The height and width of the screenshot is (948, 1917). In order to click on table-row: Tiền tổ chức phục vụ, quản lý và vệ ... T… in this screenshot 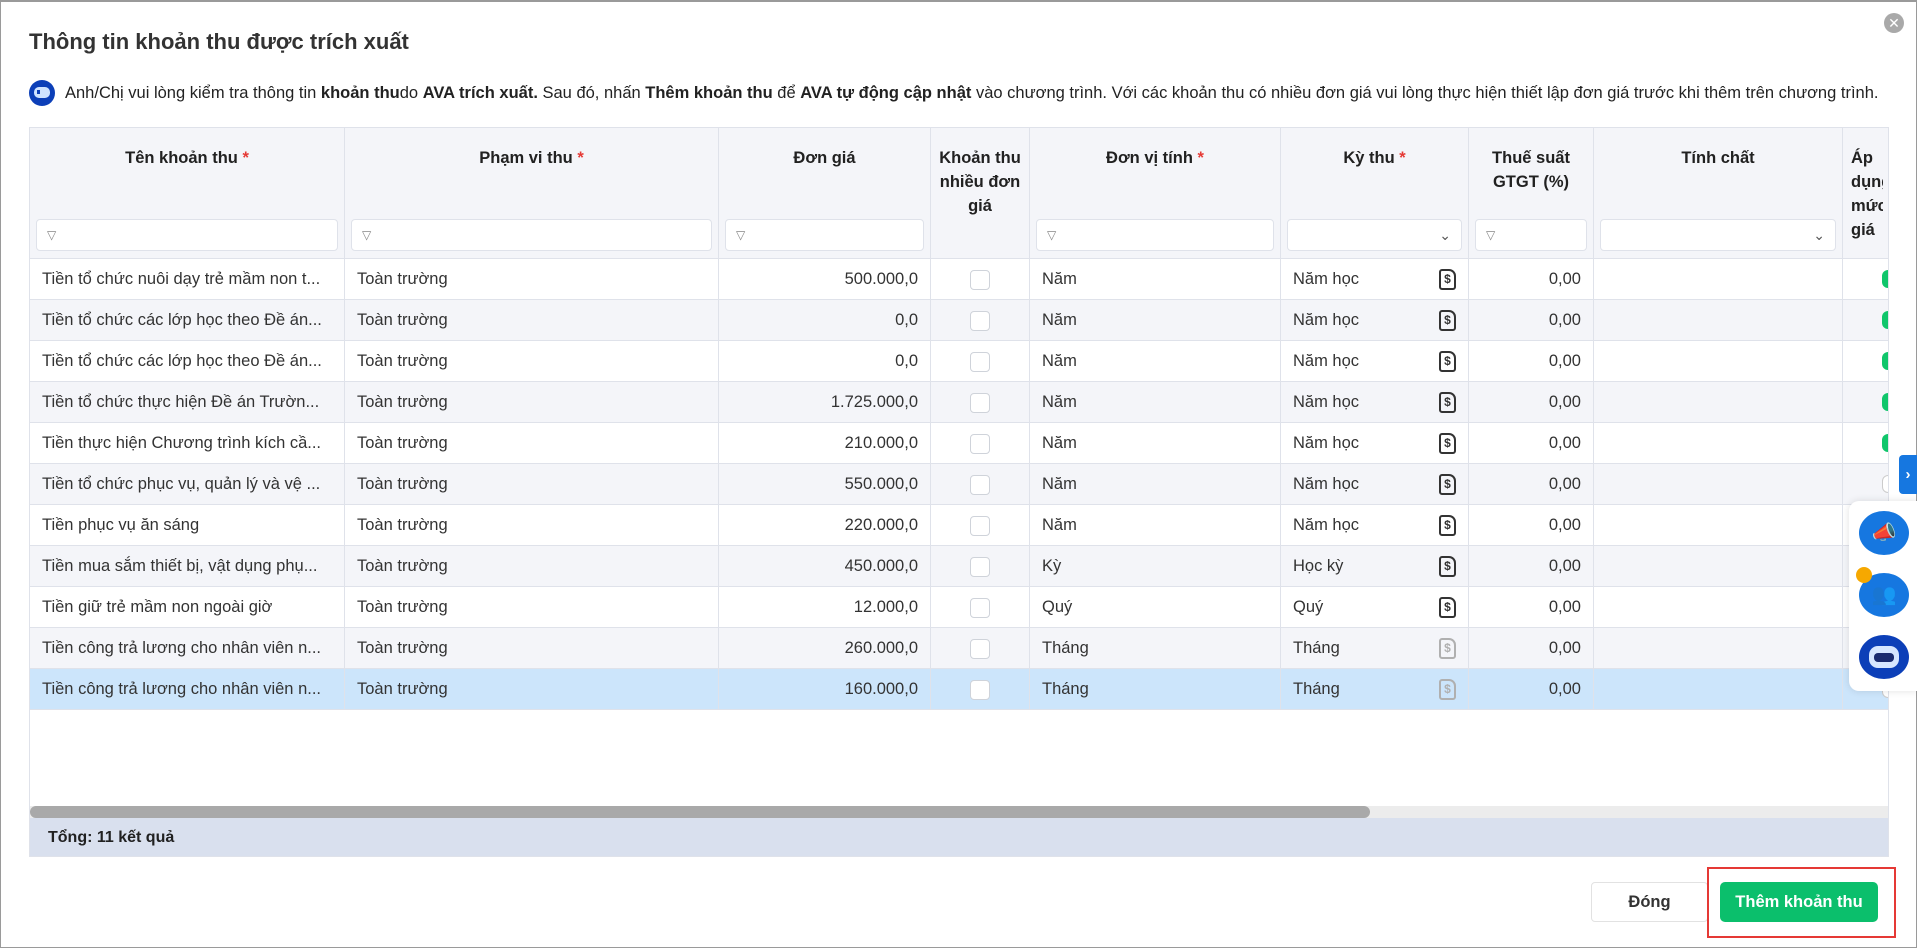, I will do `click(959, 484)`.